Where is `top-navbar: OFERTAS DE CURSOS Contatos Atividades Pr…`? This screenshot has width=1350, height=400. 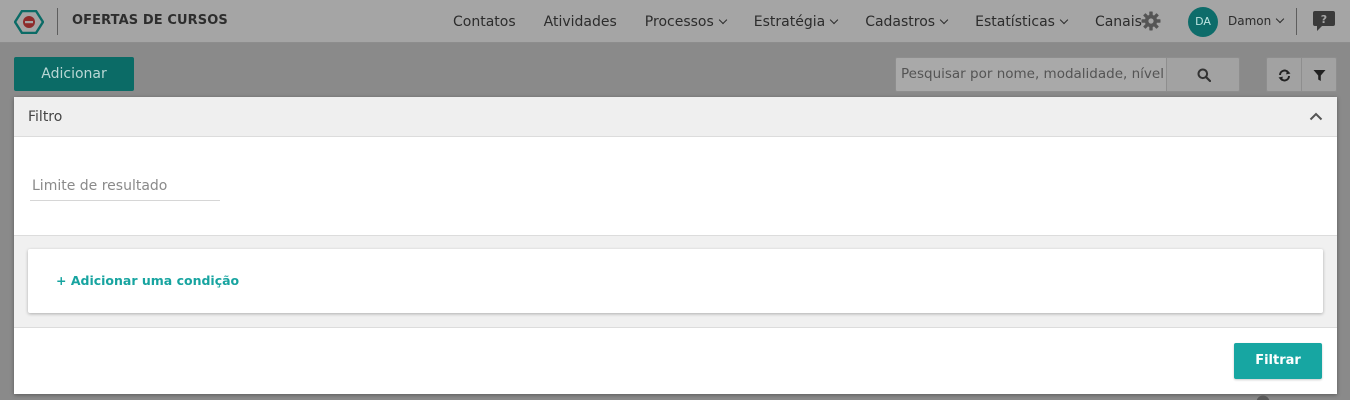
top-navbar: OFERTAS DE CURSOS Contatos Atividades Pr… is located at coordinates (675, 21).